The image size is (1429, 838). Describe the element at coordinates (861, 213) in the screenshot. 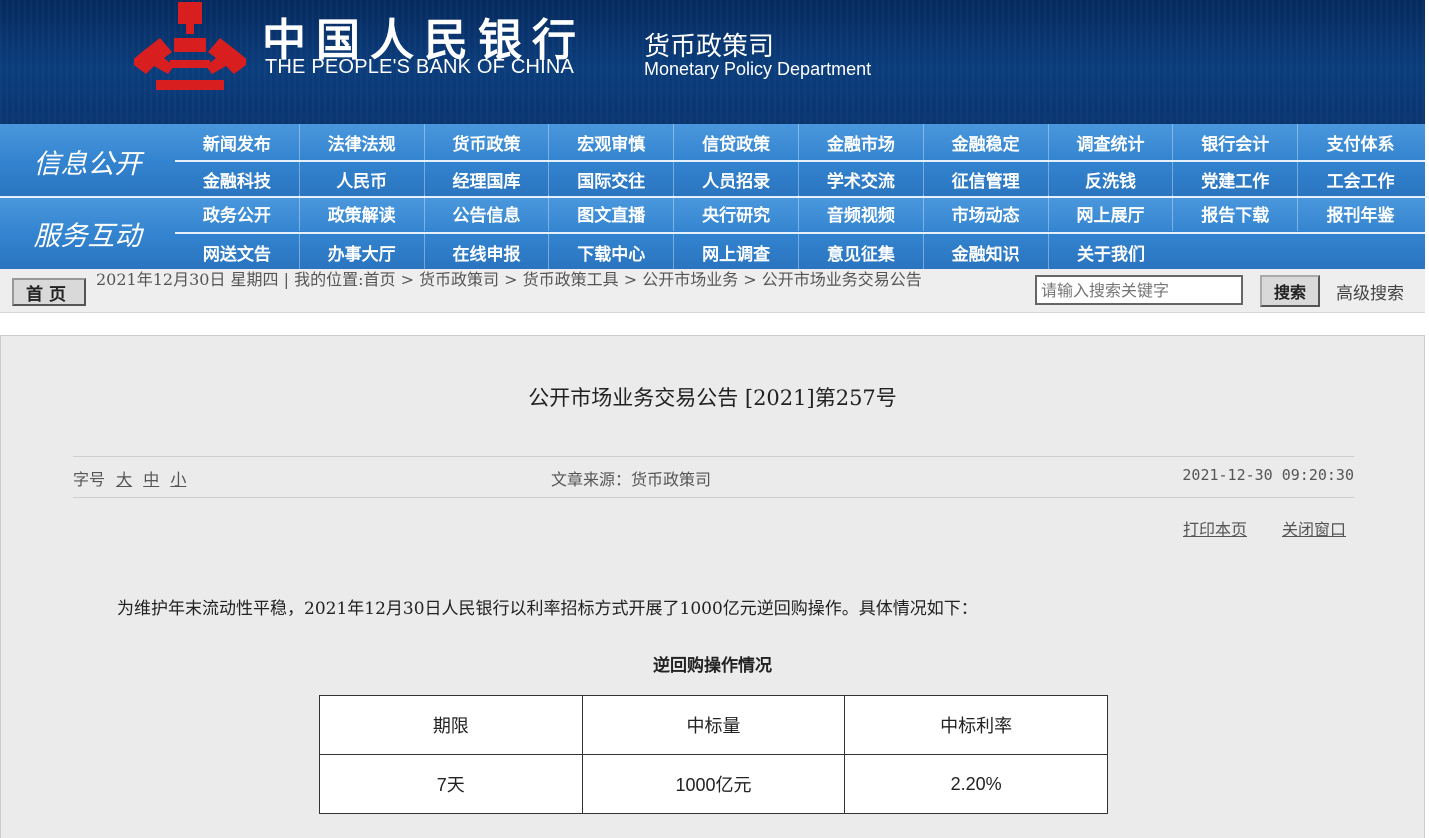

I see `nav-item: 音频视频` at that location.